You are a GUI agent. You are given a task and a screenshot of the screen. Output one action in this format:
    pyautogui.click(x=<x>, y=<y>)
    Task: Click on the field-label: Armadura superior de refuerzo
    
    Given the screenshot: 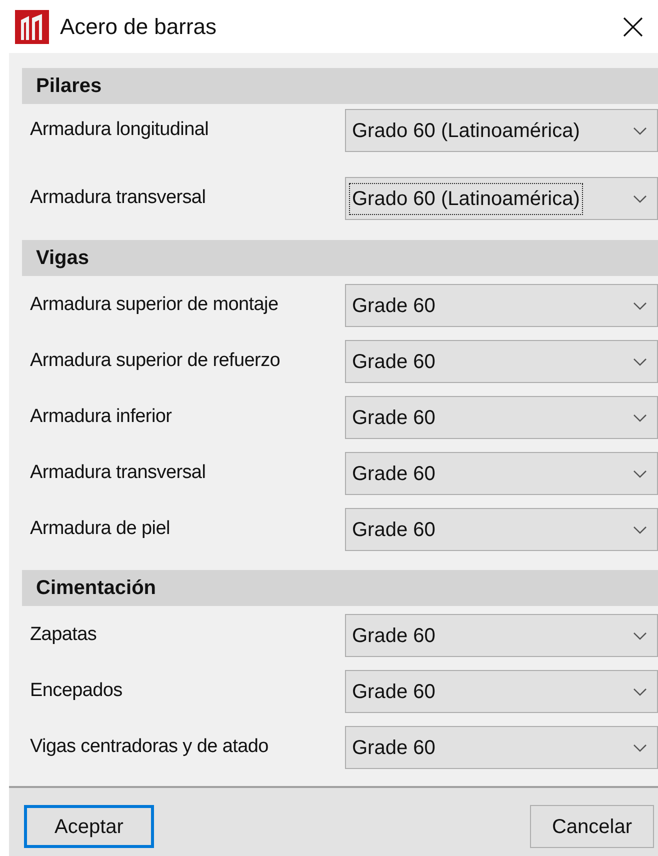 What is the action you would take?
    pyautogui.click(x=155, y=361)
    